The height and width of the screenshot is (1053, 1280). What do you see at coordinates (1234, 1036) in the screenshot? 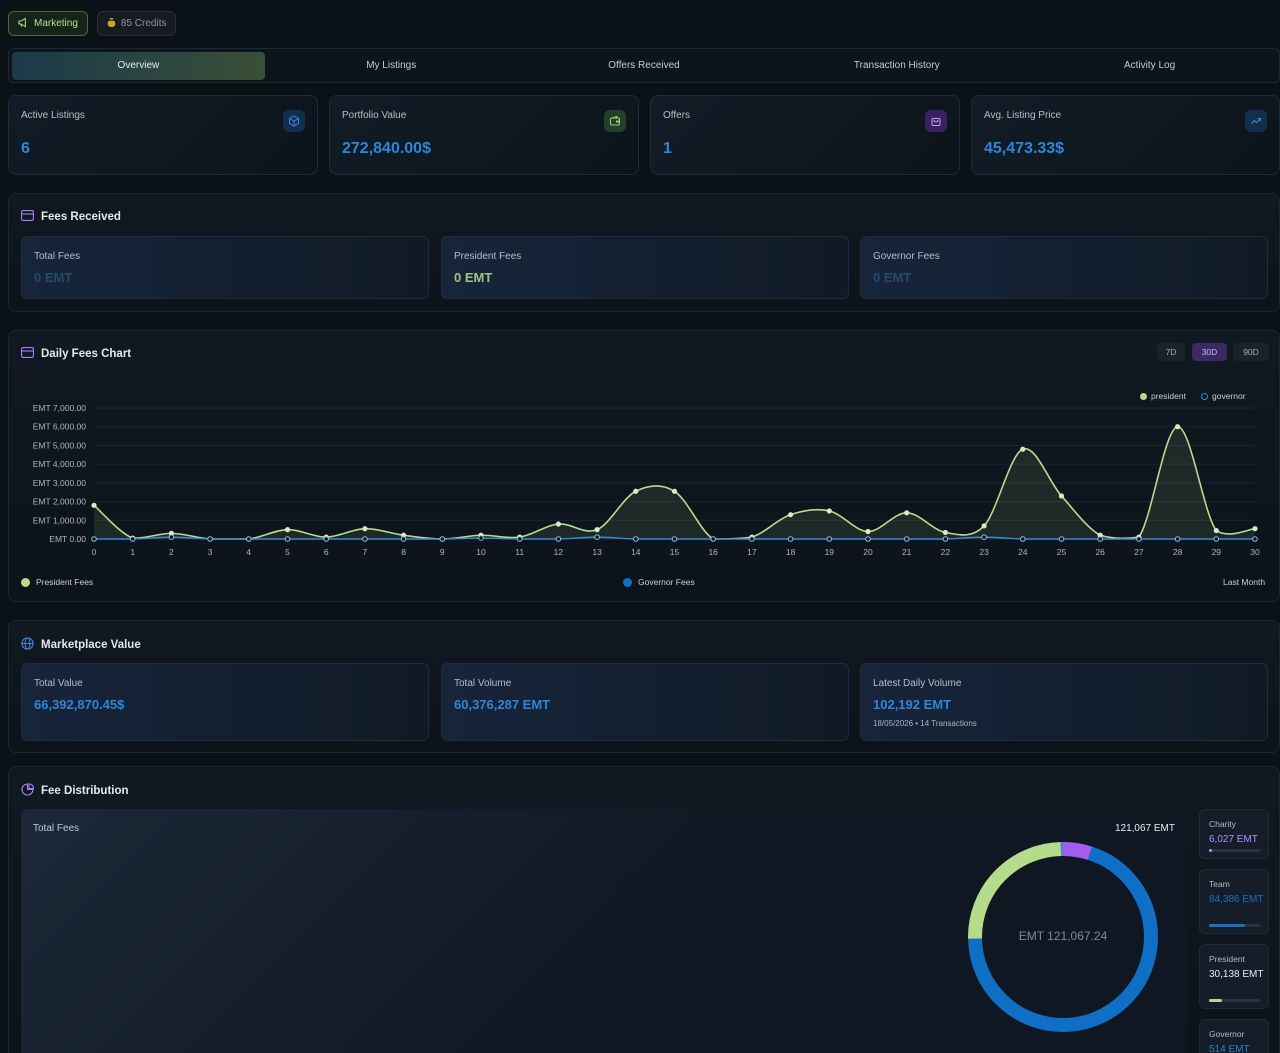
I see `side-card-governor: Governor 514 EMT` at bounding box center [1234, 1036].